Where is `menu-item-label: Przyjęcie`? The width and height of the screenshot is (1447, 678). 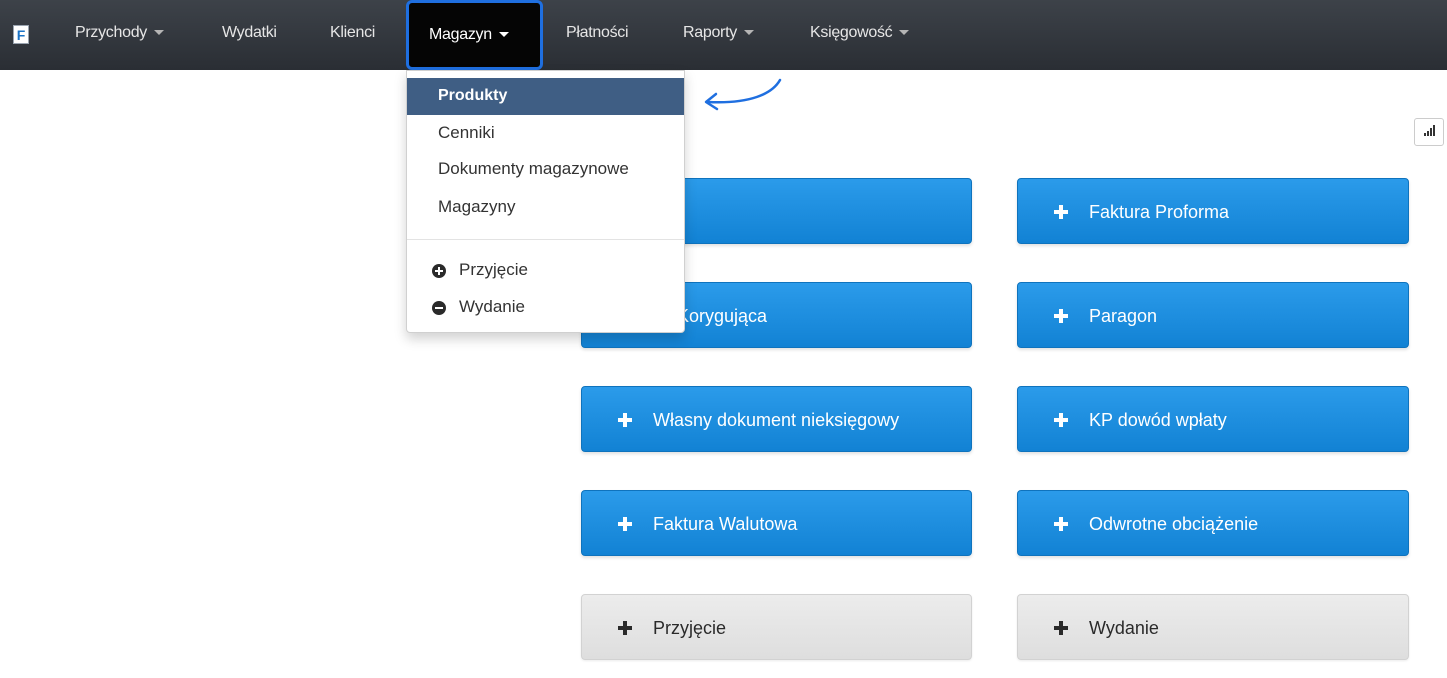 menu-item-label: Przyjęcie is located at coordinates (493, 269).